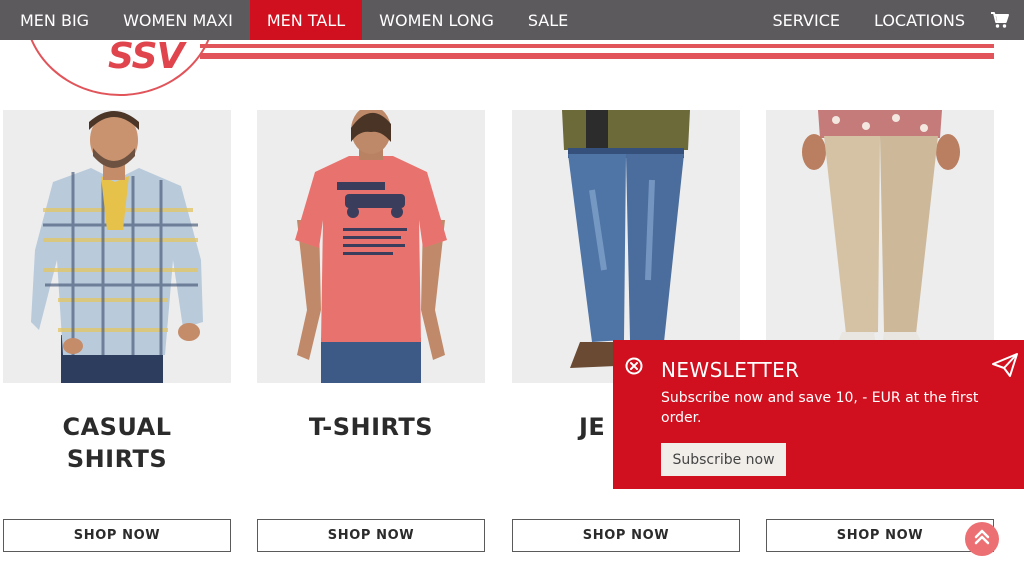 This screenshot has height=575, width=1024. I want to click on product-card-casual-shirts: CASUAL SHIRTS, so click(117, 295).